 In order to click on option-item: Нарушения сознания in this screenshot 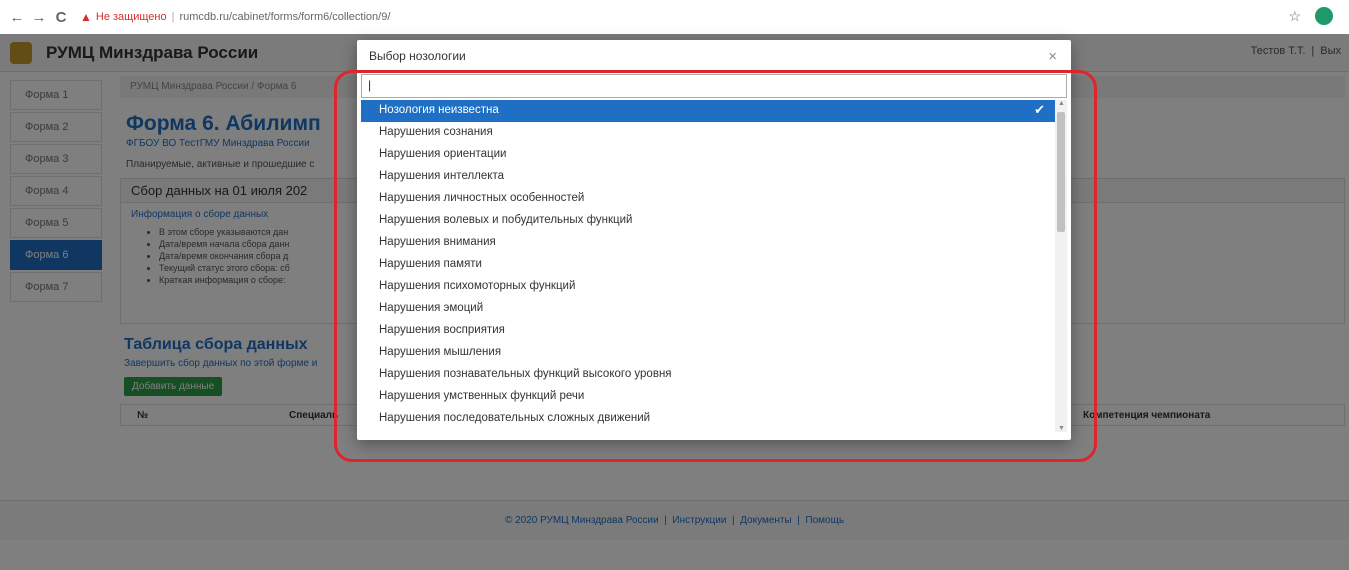, I will do `click(708, 133)`.